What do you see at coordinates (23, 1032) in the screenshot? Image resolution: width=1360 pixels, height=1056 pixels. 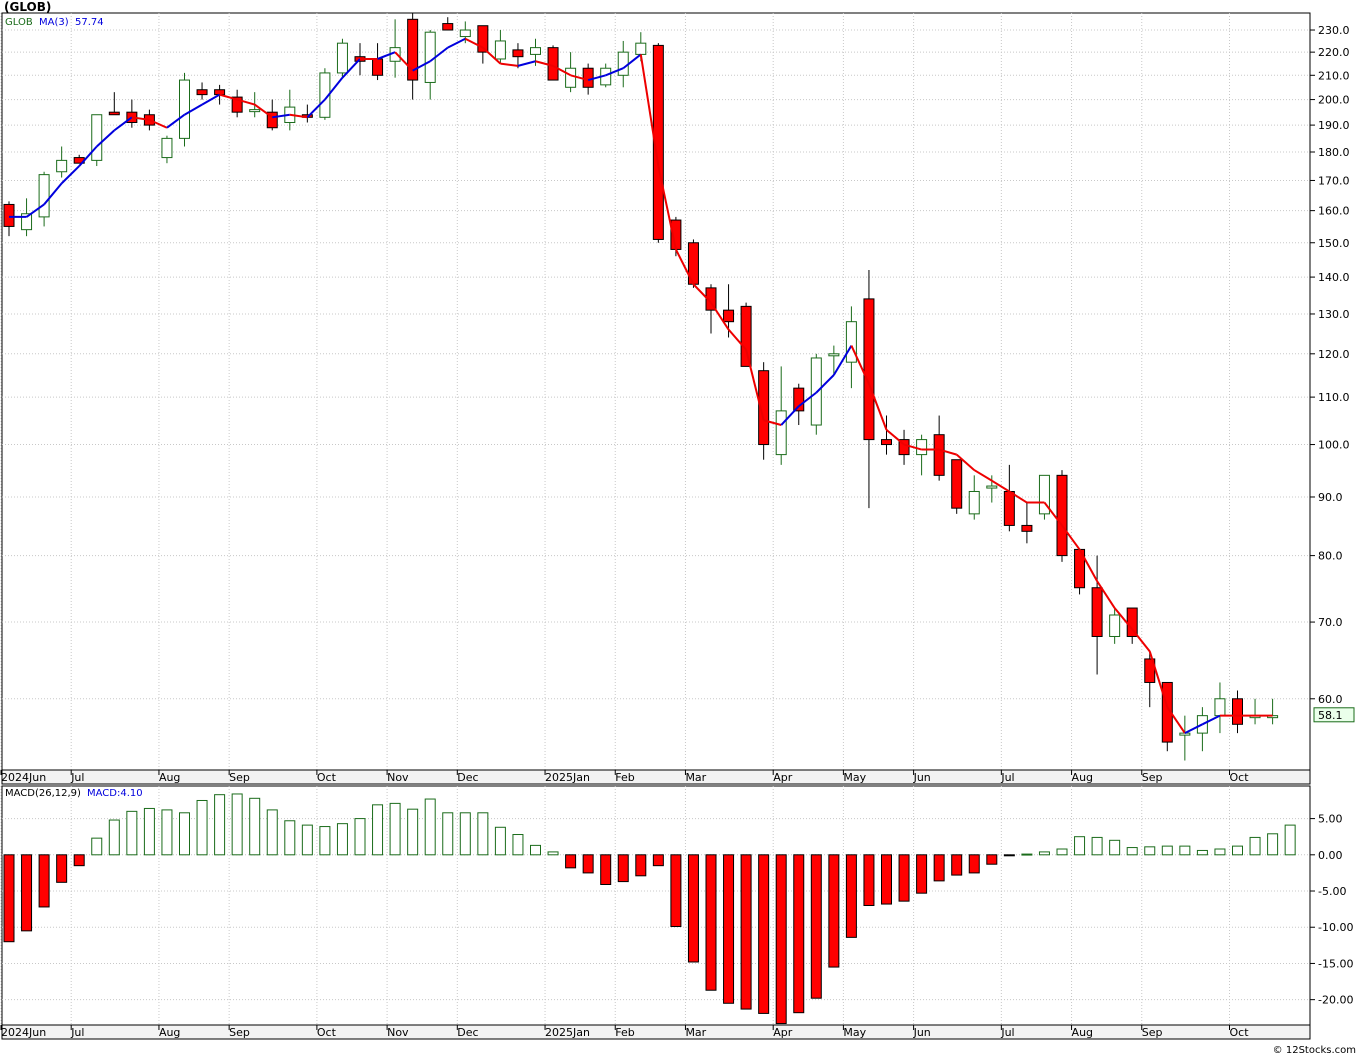 I see `macd-x-axis-label: 2024Jun` at bounding box center [23, 1032].